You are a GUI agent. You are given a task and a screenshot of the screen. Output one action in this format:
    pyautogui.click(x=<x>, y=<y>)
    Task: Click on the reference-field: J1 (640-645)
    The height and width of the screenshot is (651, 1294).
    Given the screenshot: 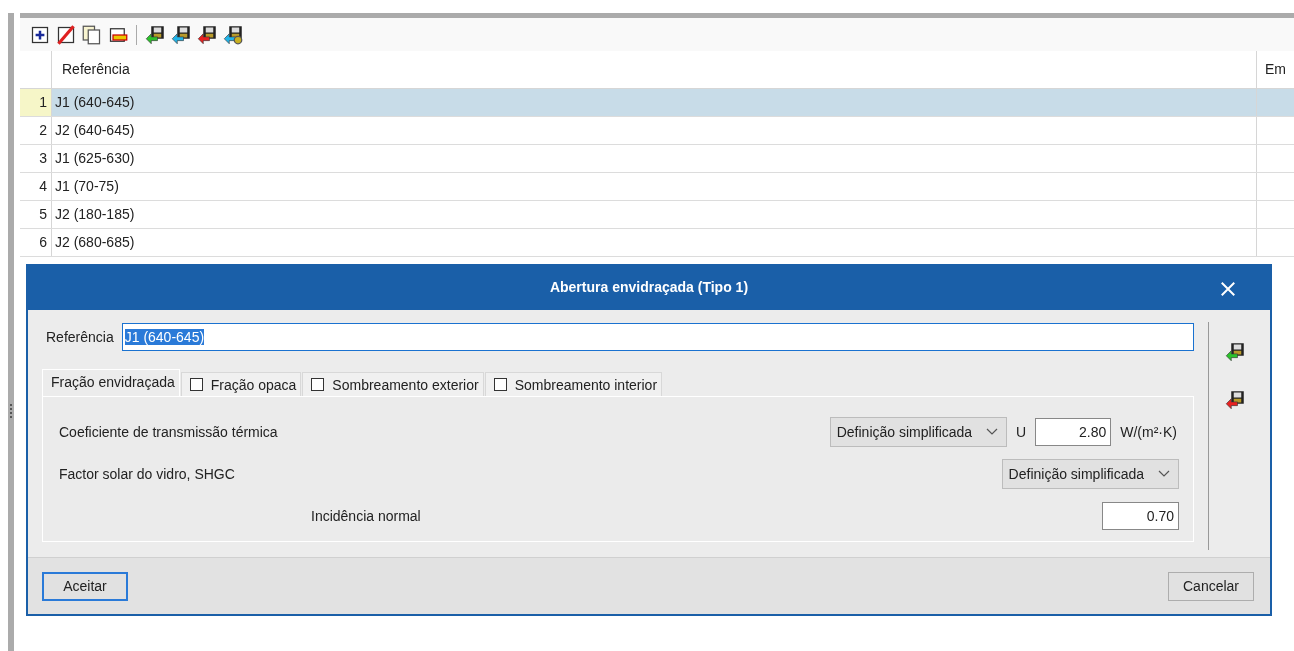 What is the action you would take?
    pyautogui.click(x=657, y=337)
    